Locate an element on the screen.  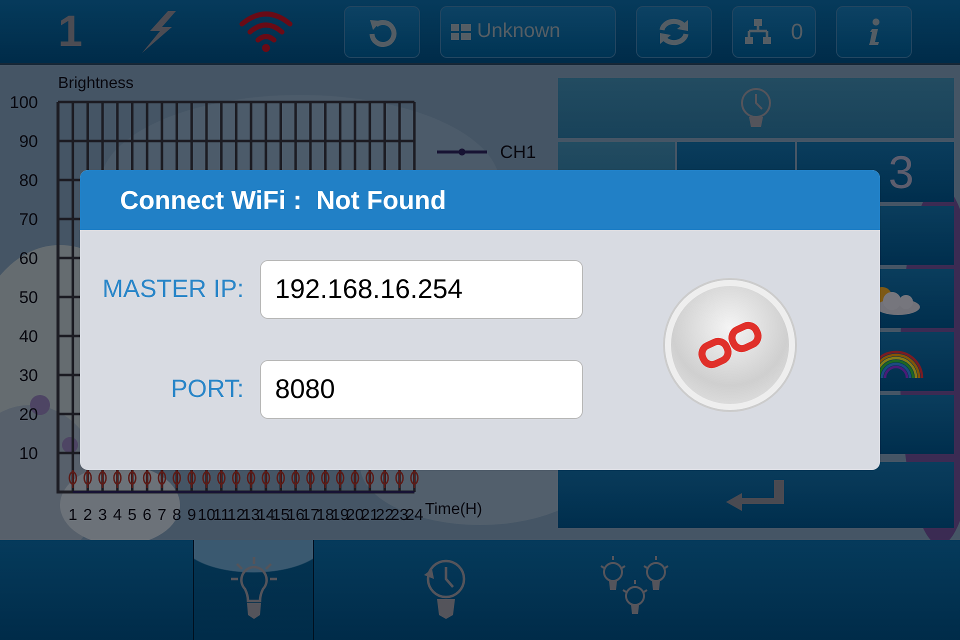
axis-tick-label: 8 is located at coordinates (177, 515).